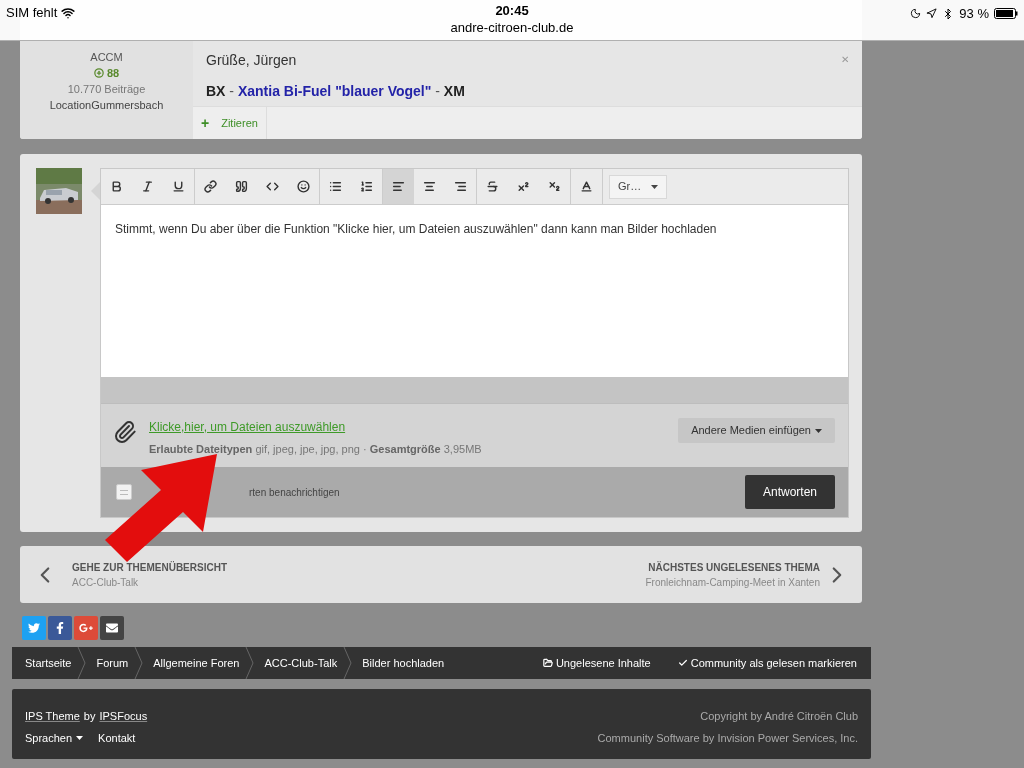 The width and height of the screenshot is (1024, 768). I want to click on location-arrow-icon, so click(932, 14).